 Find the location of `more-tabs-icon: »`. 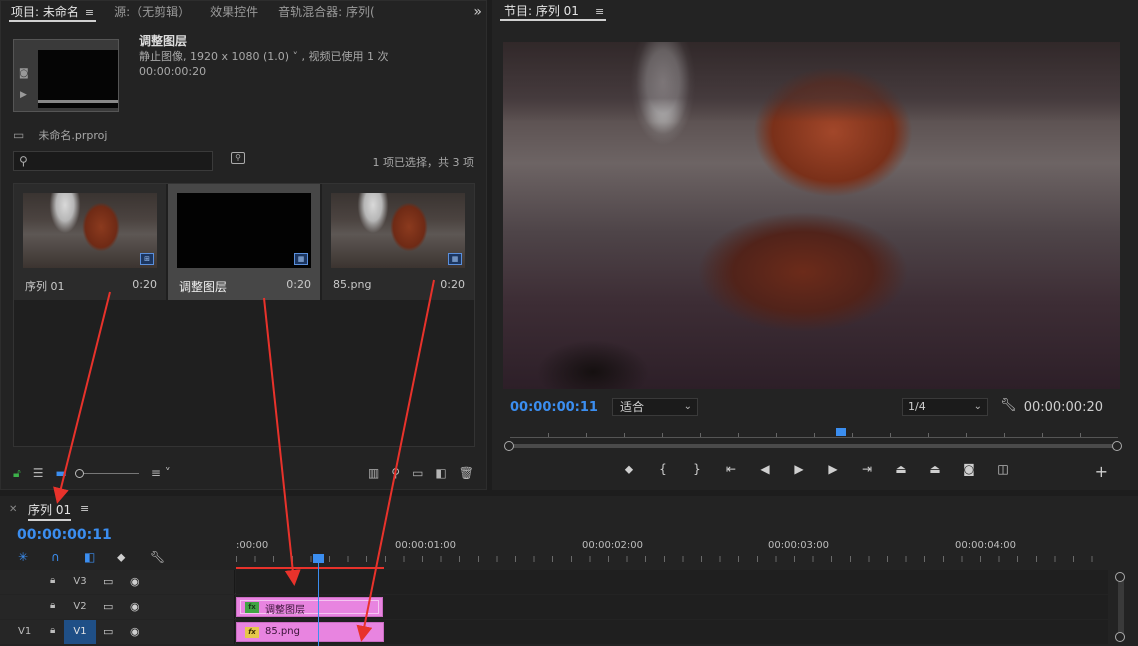

more-tabs-icon: » is located at coordinates (474, 12).